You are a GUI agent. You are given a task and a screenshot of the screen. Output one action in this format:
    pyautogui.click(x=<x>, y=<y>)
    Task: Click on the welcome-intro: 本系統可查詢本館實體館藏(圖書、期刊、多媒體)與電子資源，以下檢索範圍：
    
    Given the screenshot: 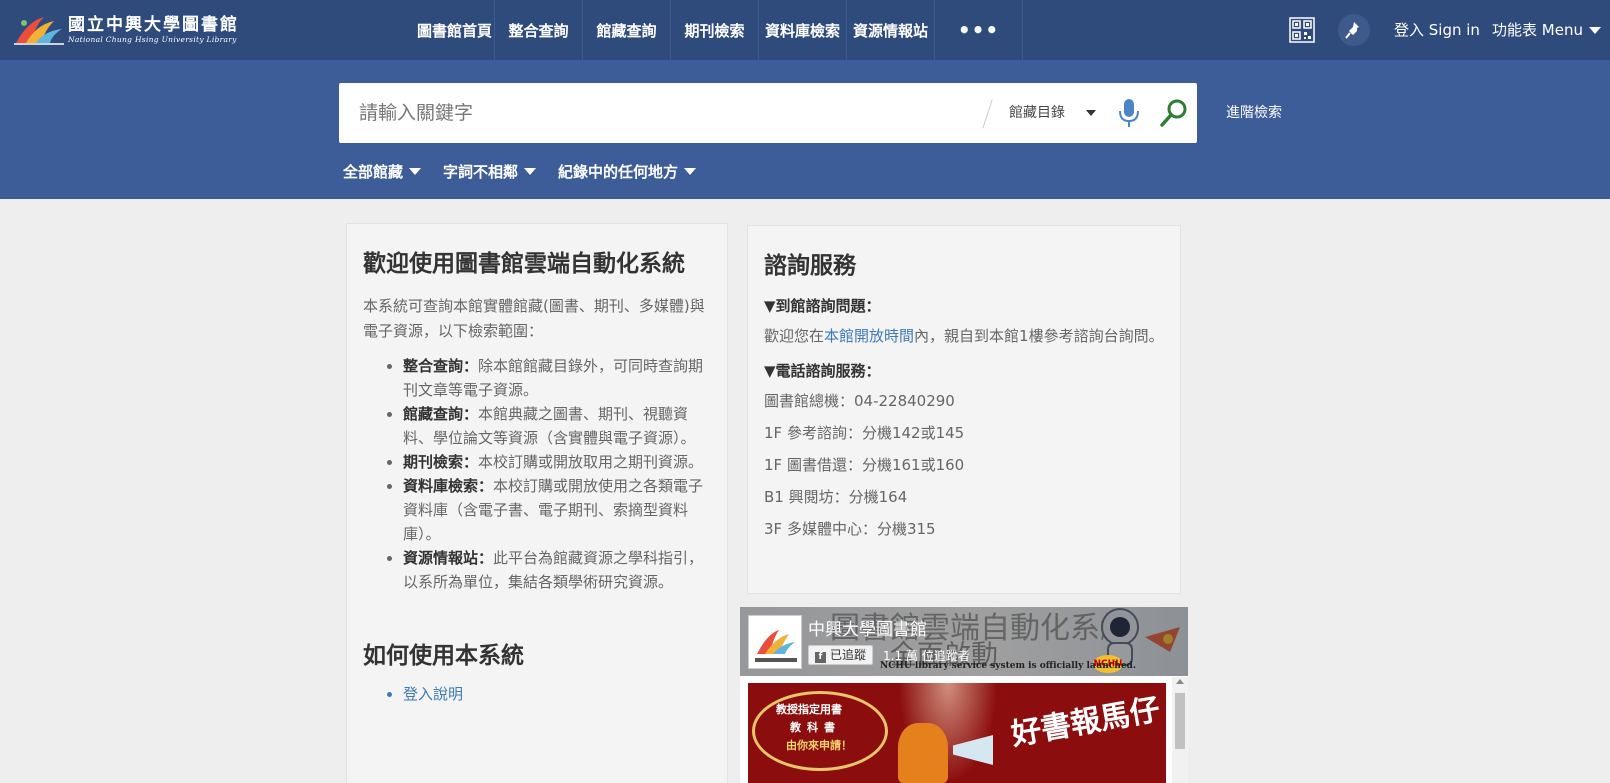 What is the action you would take?
    pyautogui.click(x=534, y=318)
    